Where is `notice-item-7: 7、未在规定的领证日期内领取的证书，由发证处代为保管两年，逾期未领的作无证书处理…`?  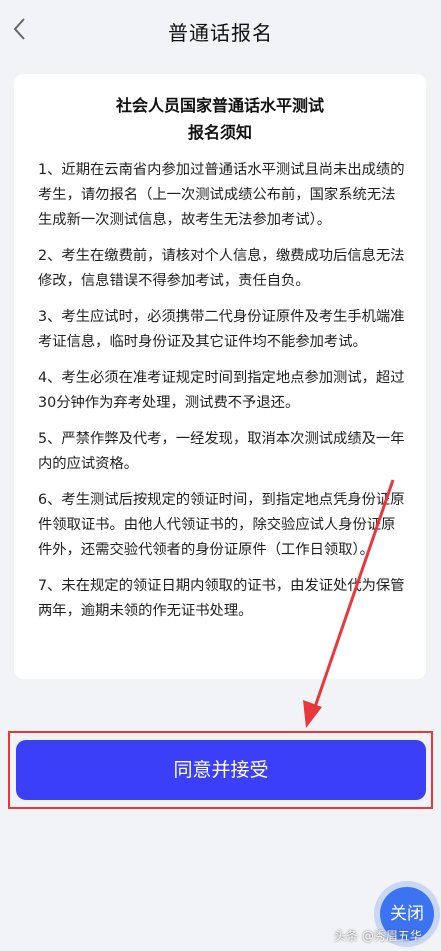
notice-item-7: 7、未在规定的领证日期内领取的证书，由发证处代为保管两年，逾期未领的作无证书处理… is located at coordinates (221, 598).